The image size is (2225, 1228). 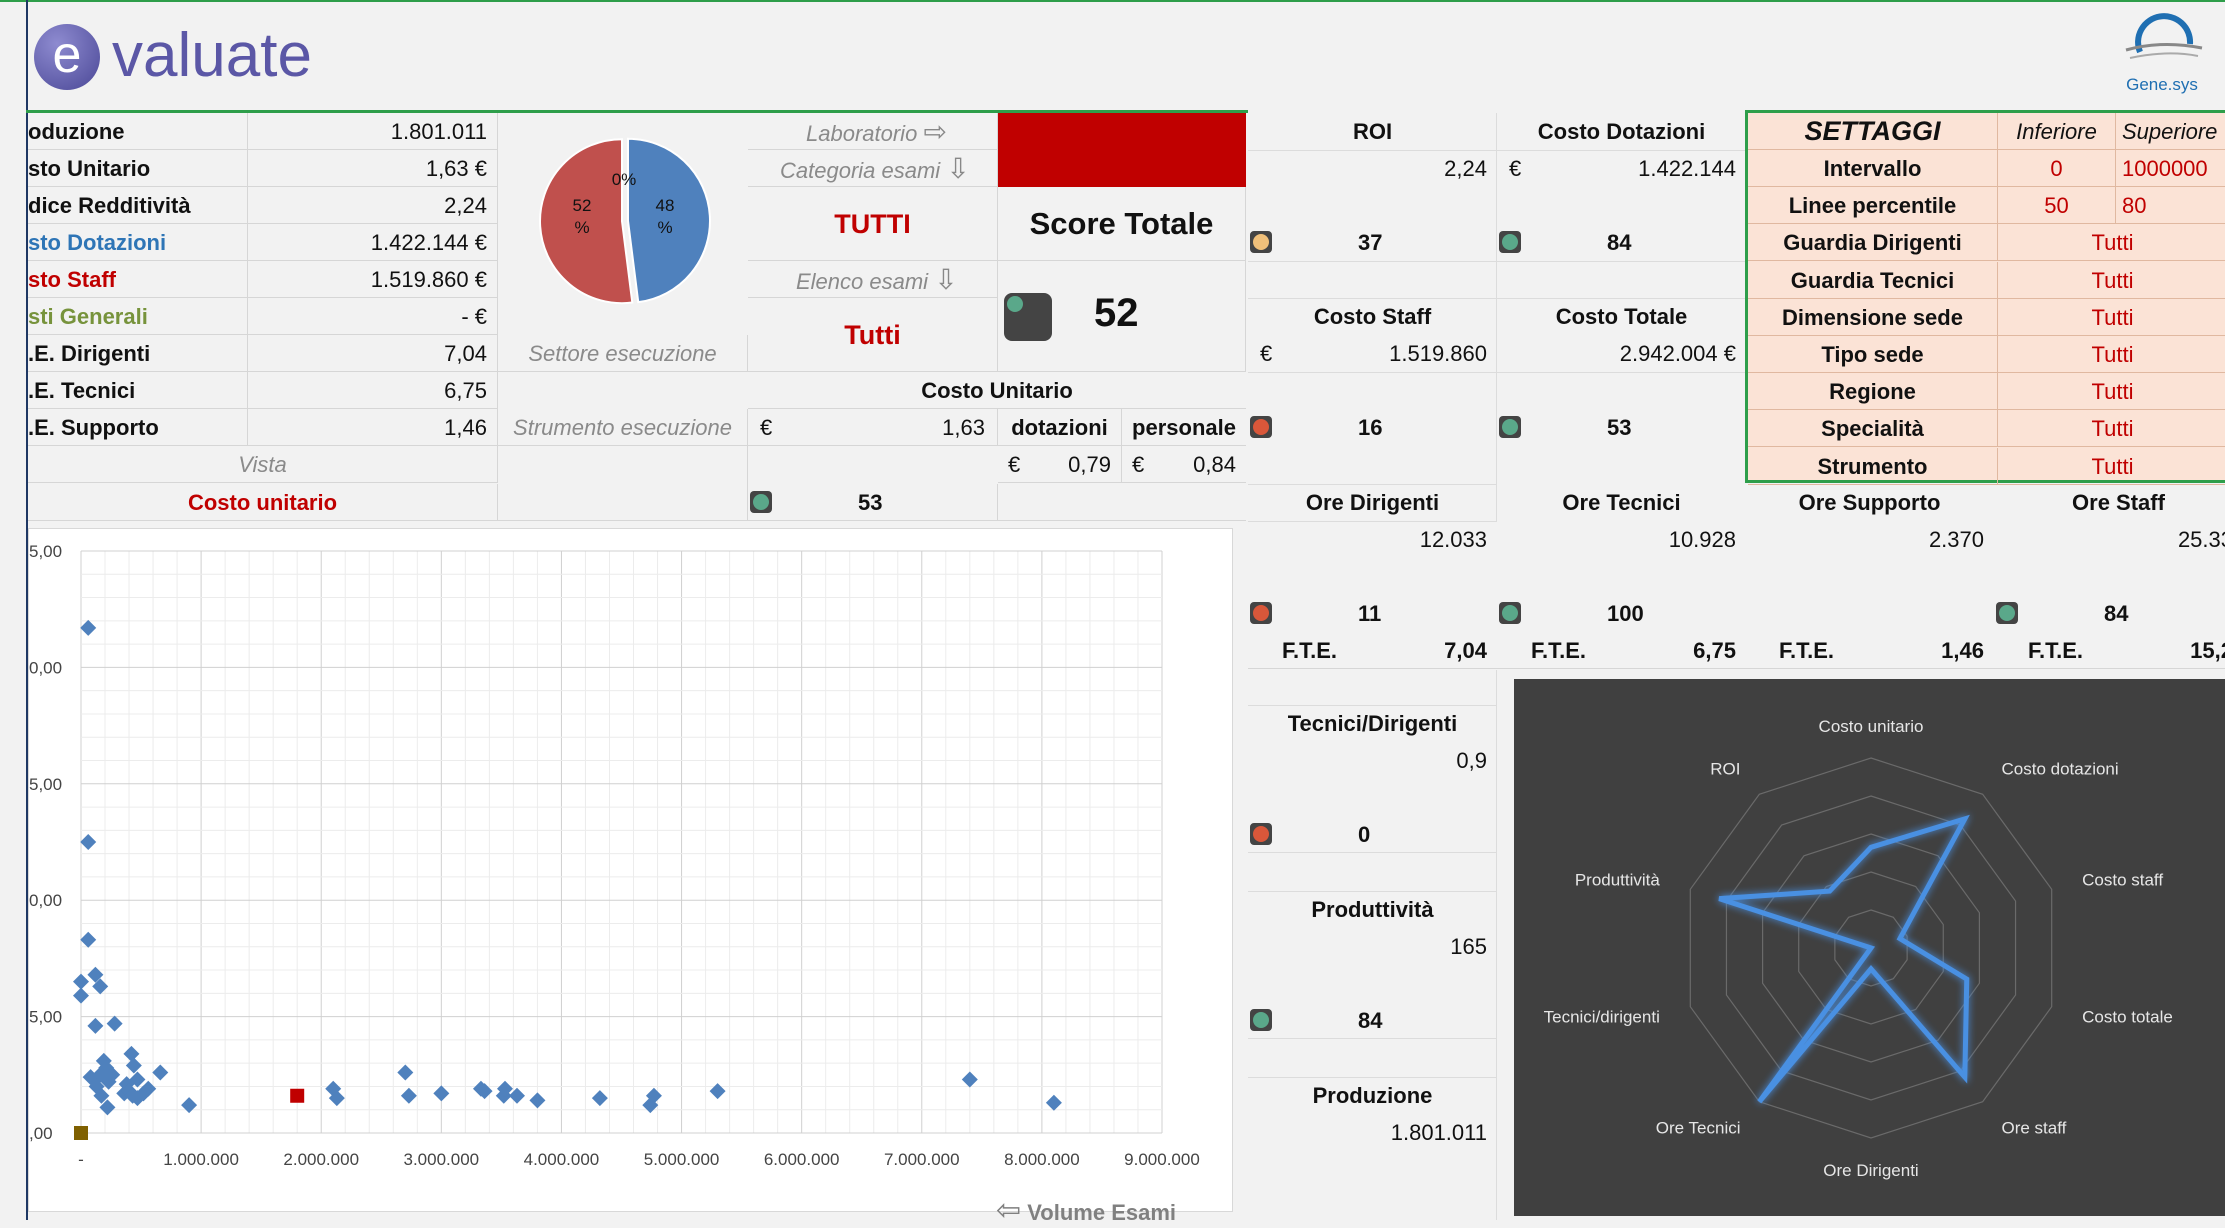 What do you see at coordinates (1871, 726) in the screenshot?
I see `radar-axis-label: Costo unitario` at bounding box center [1871, 726].